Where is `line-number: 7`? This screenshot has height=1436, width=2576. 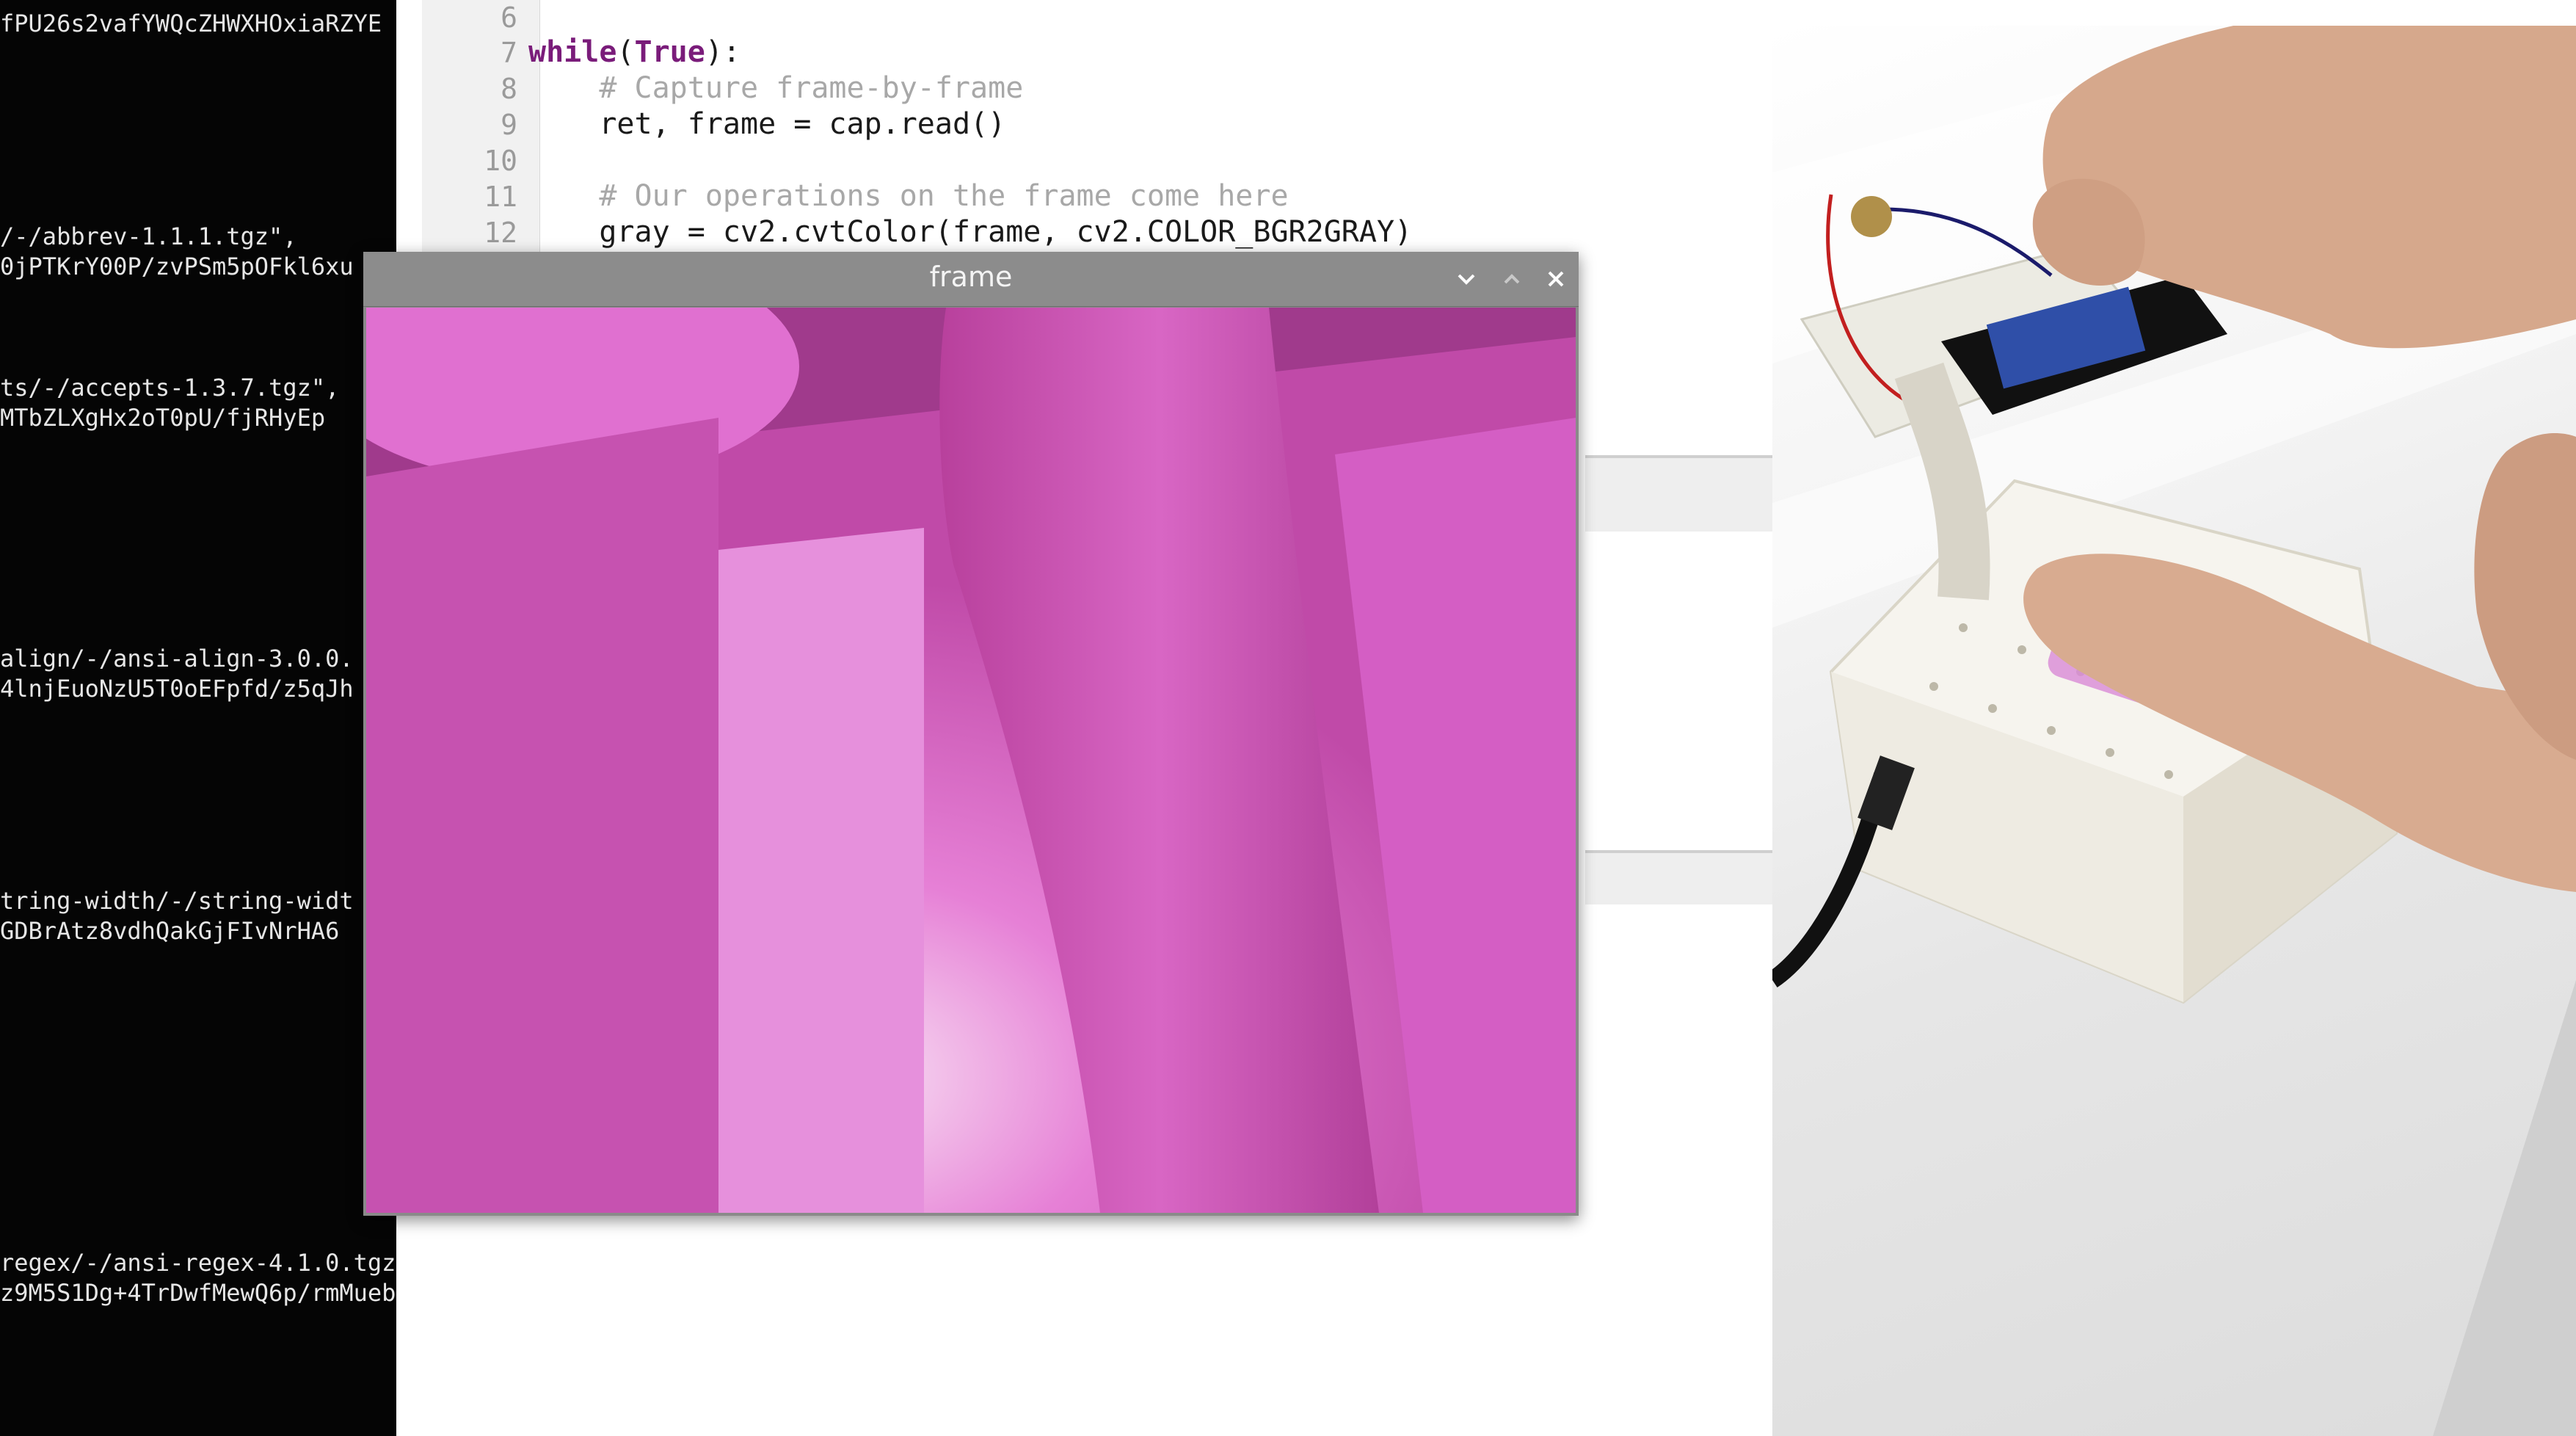 line-number: 7 is located at coordinates (509, 53).